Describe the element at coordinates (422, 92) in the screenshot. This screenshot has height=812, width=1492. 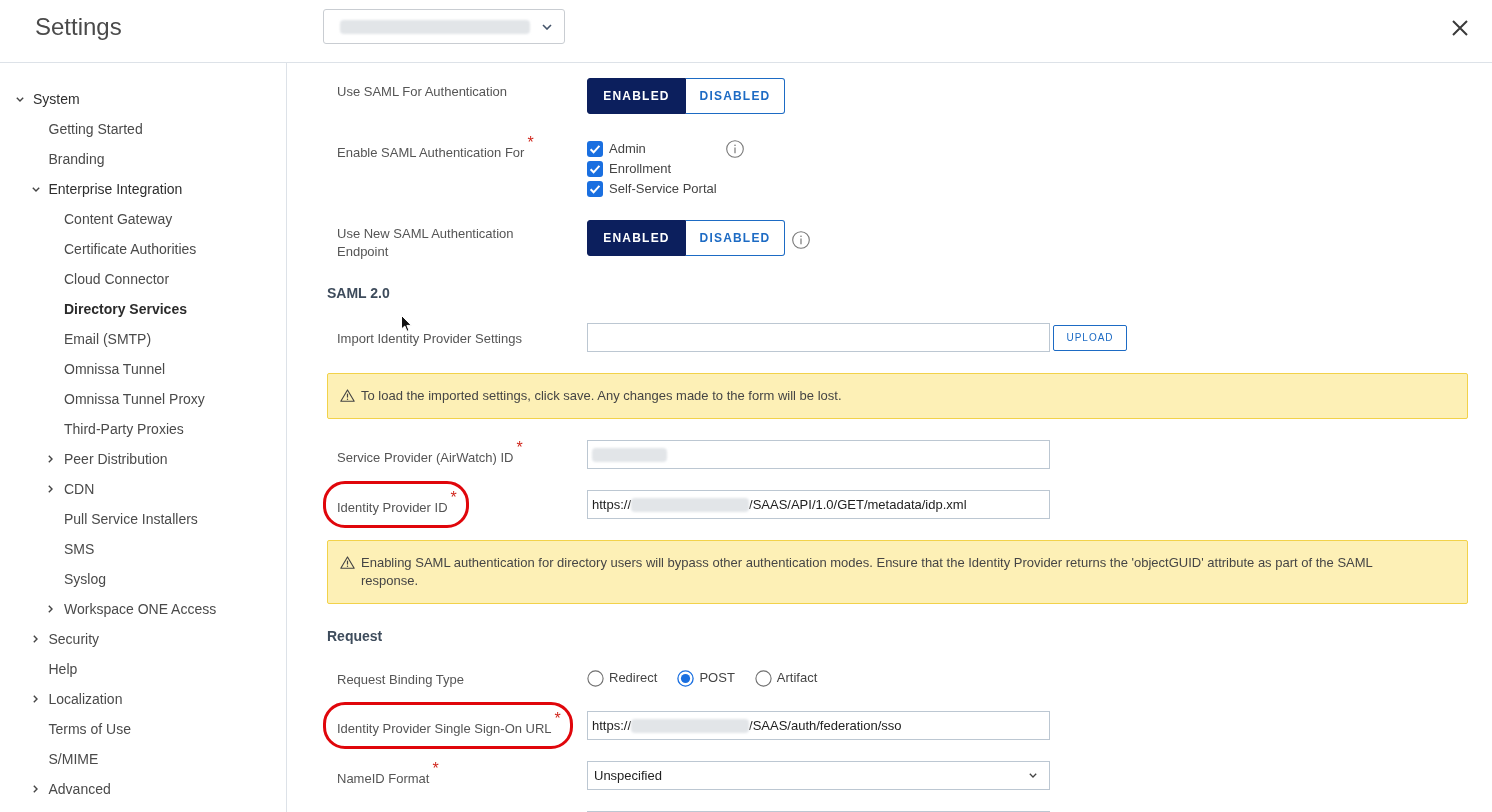
I see `field-label: Use SAML For Authentication` at that location.